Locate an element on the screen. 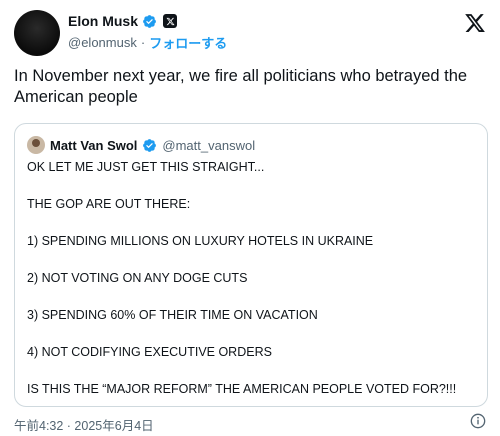  tweet-timestamp: 午前4:32 · 2025年6月4日 is located at coordinates (84, 424).